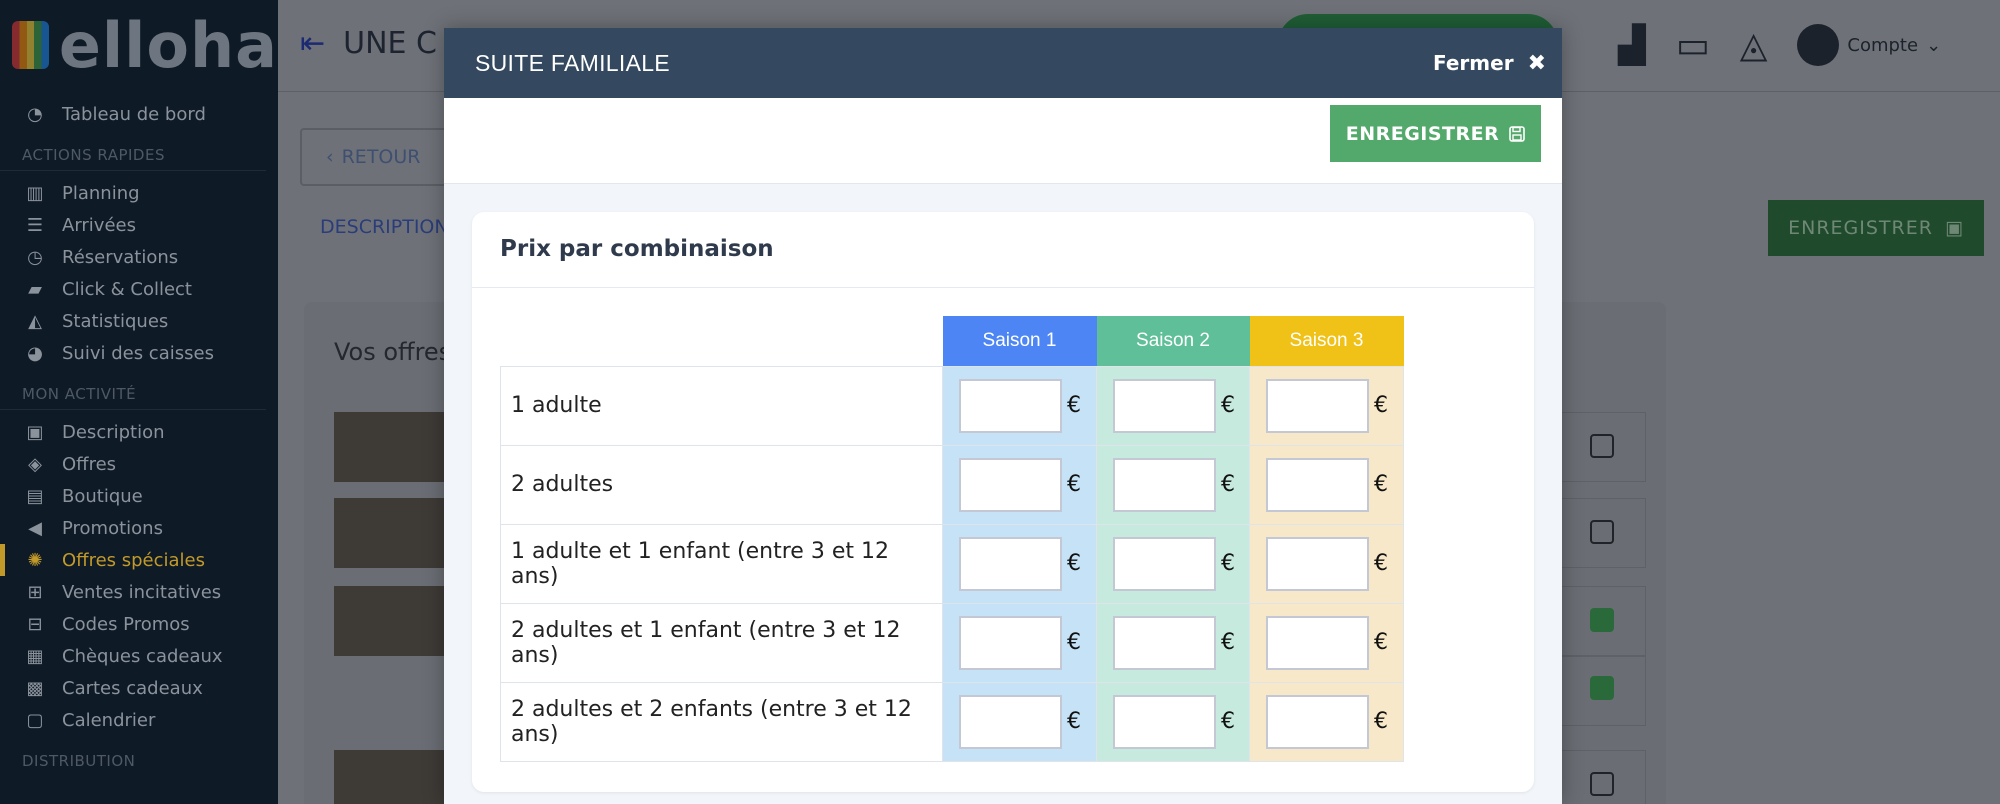 Image resolution: width=2000 pixels, height=804 pixels. What do you see at coordinates (139, 45) in the screenshot?
I see `logo: elloha` at bounding box center [139, 45].